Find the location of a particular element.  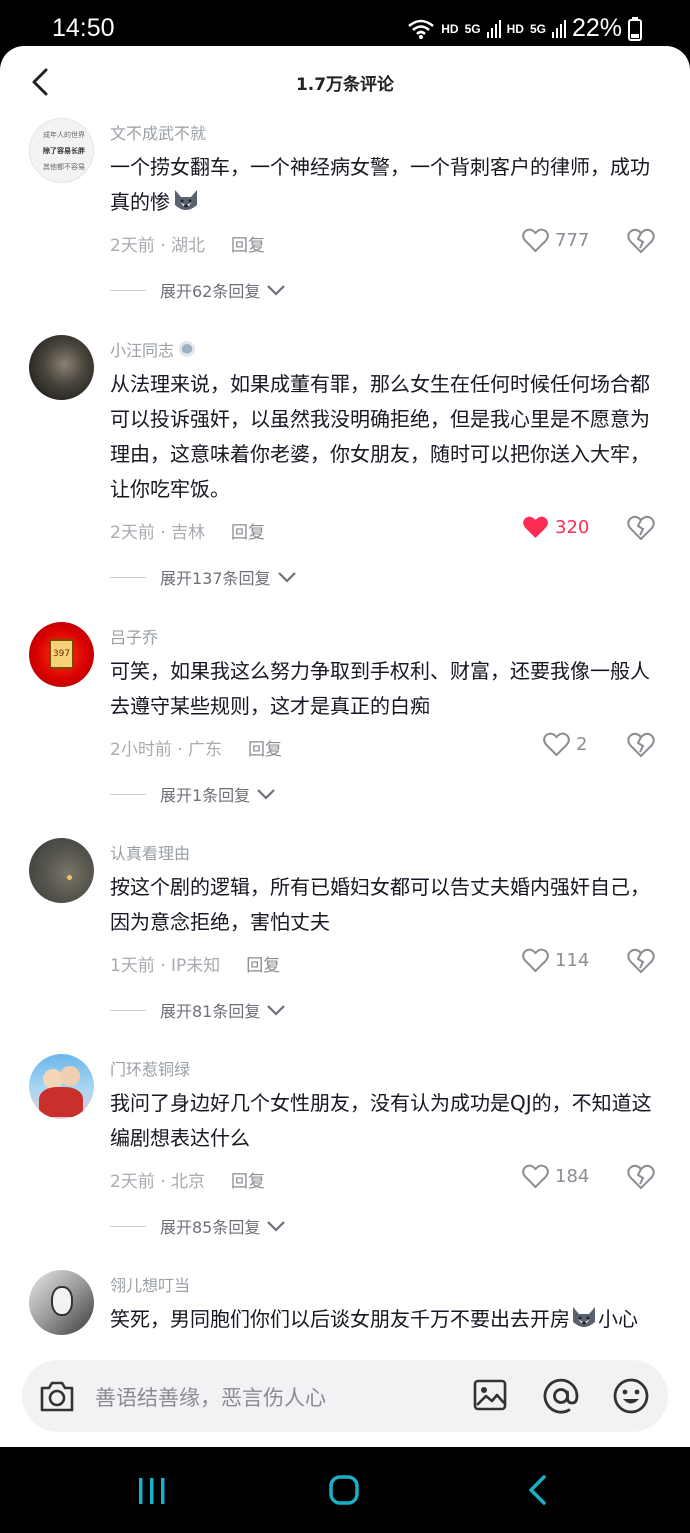

avatar-text-2: 除了容易长胖 is located at coordinates (64, 151).